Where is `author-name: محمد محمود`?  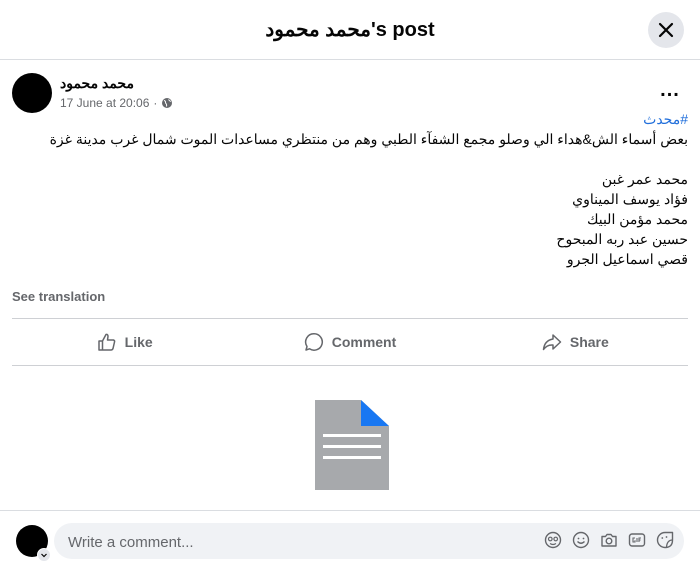
author-name: محمد محمود is located at coordinates (97, 83).